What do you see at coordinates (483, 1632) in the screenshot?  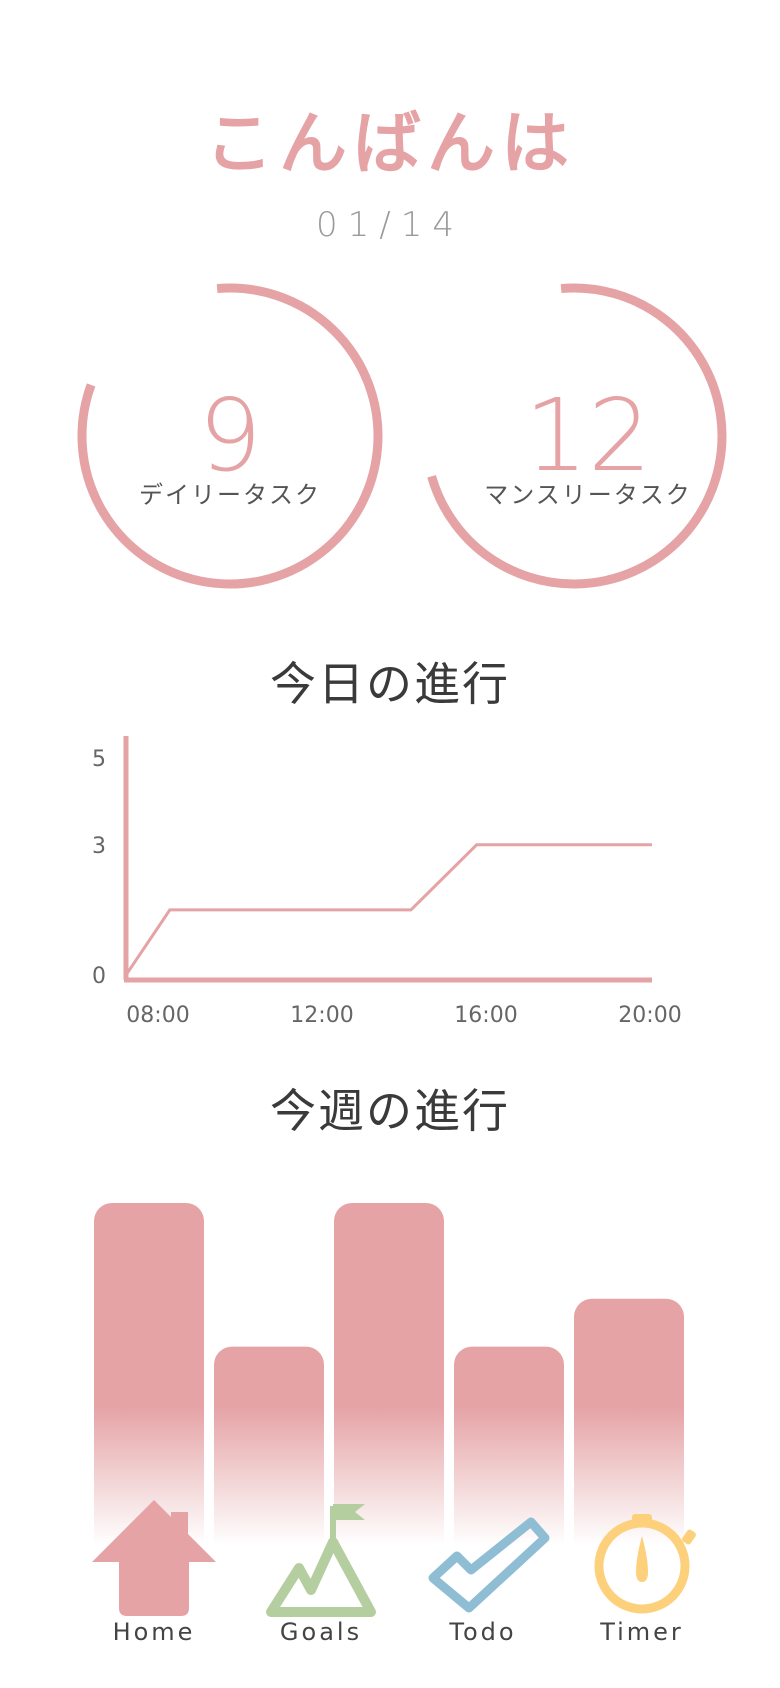 I see `nav-todo-label: Todo` at bounding box center [483, 1632].